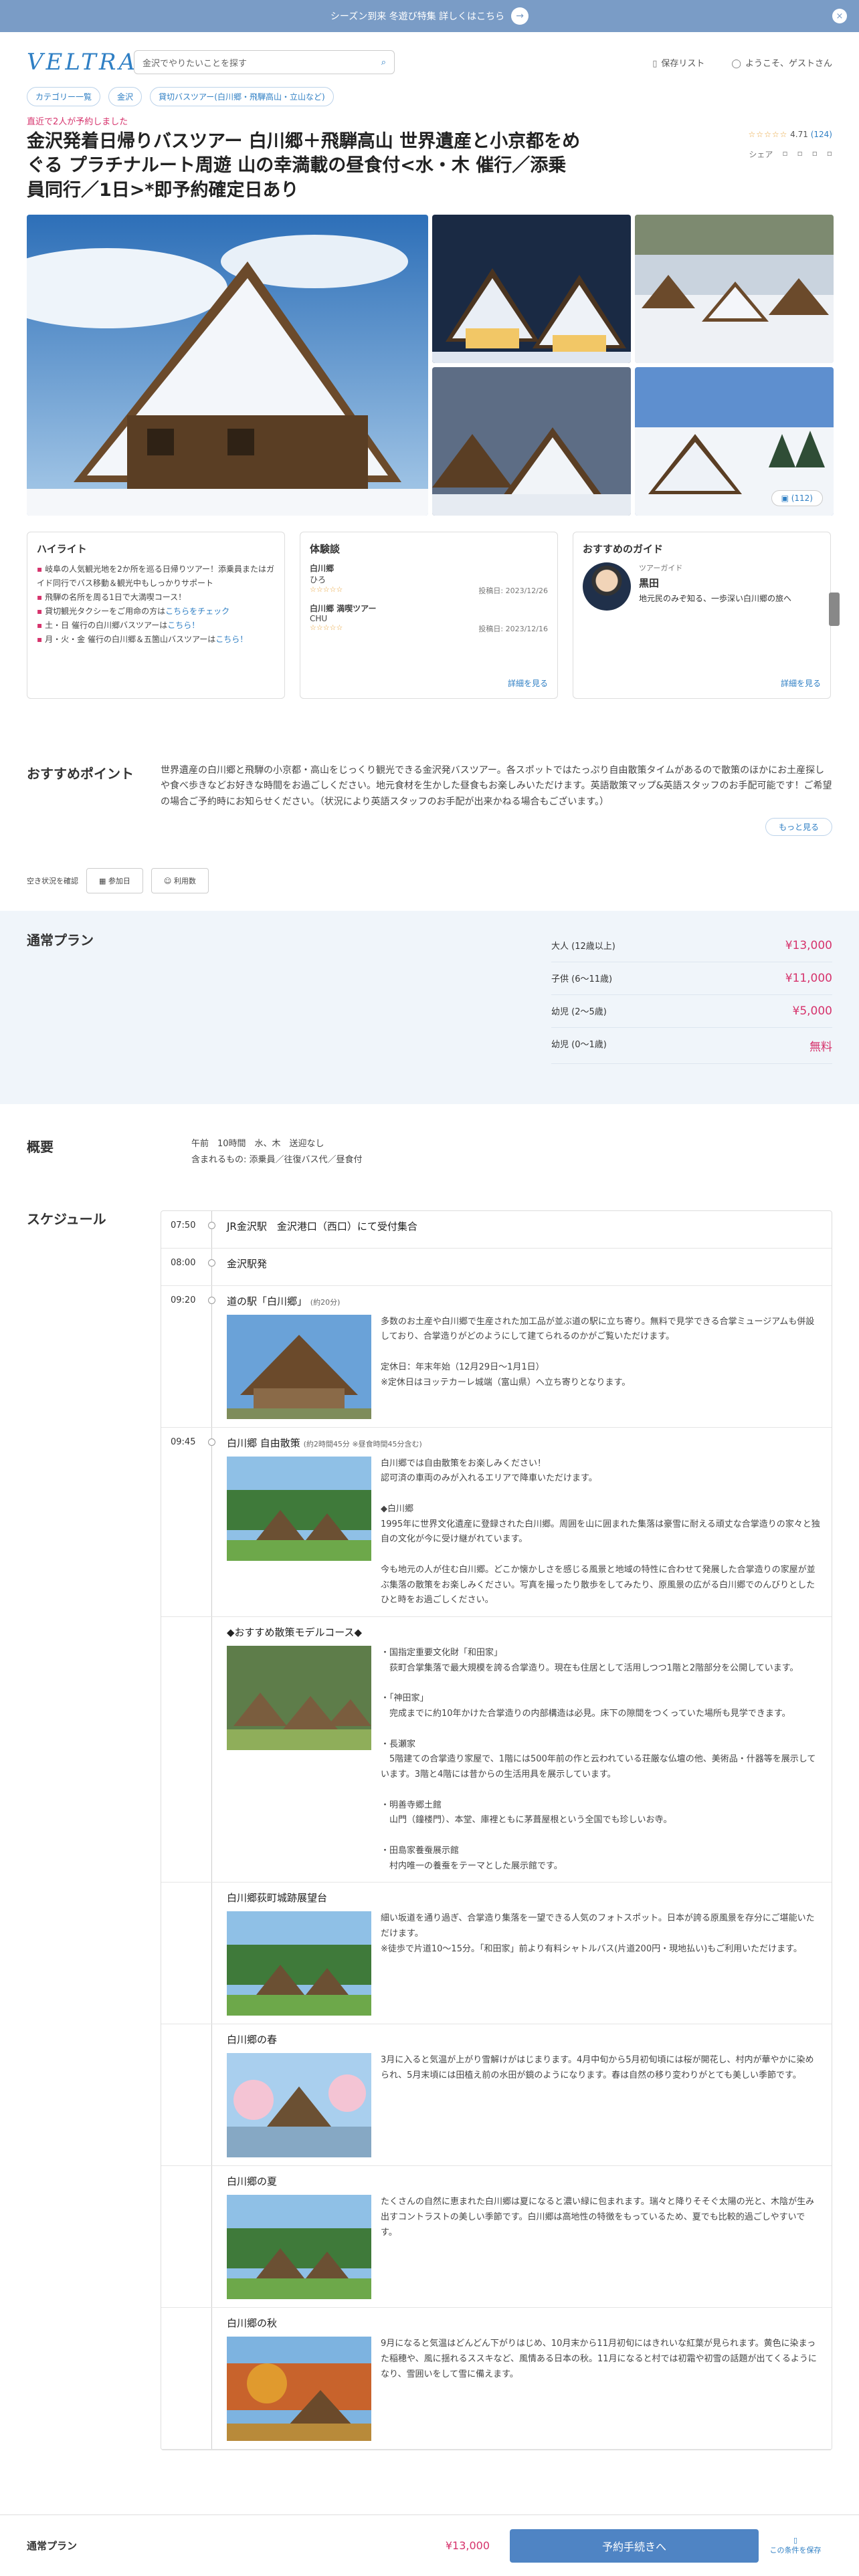  What do you see at coordinates (40, 1146) in the screenshot?
I see `overview-heading: 概要` at bounding box center [40, 1146].